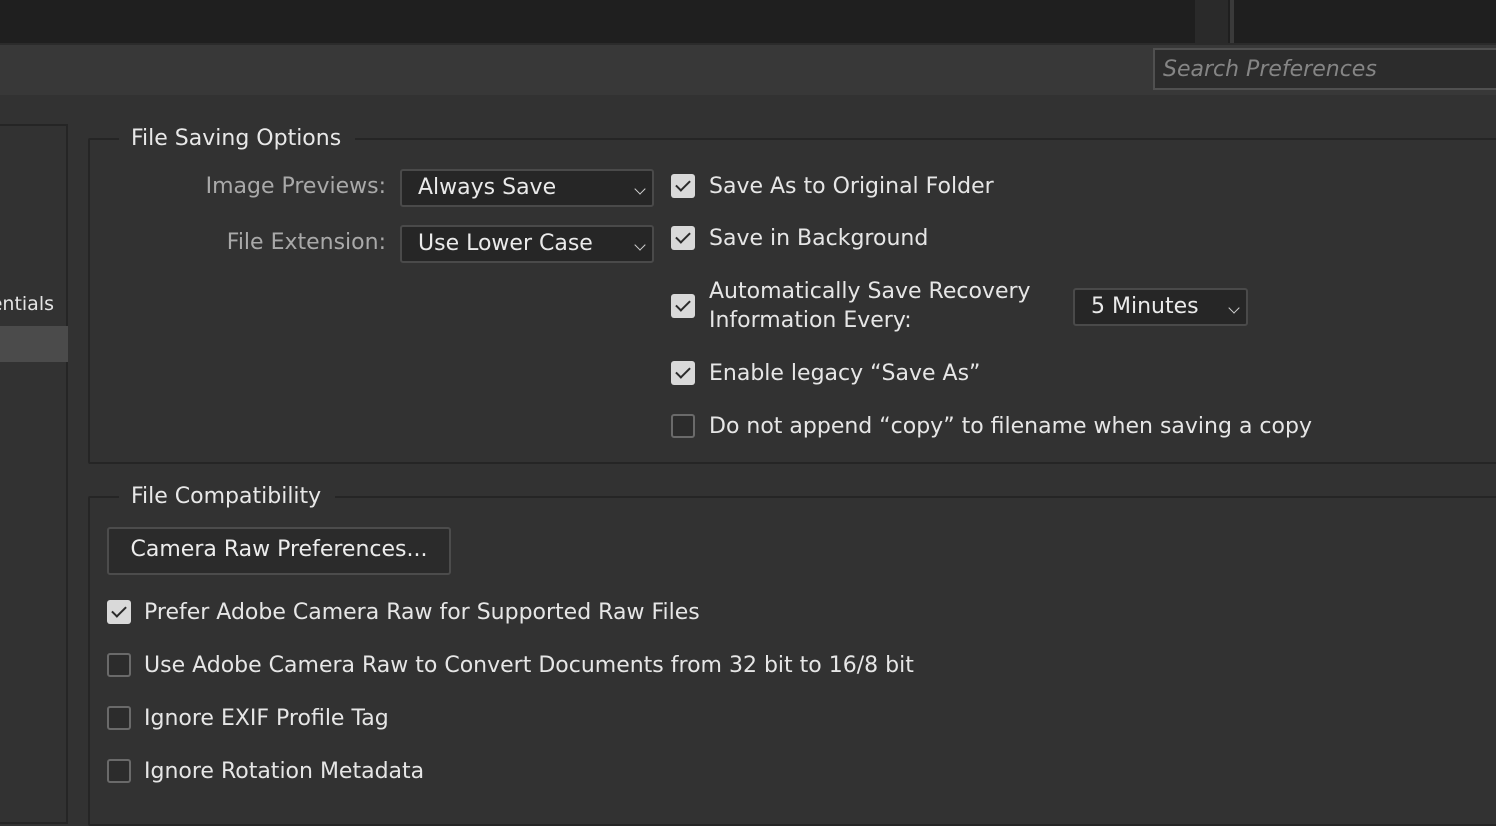  I want to click on recovery-interval-select: 5 Minutes, so click(1160, 307).